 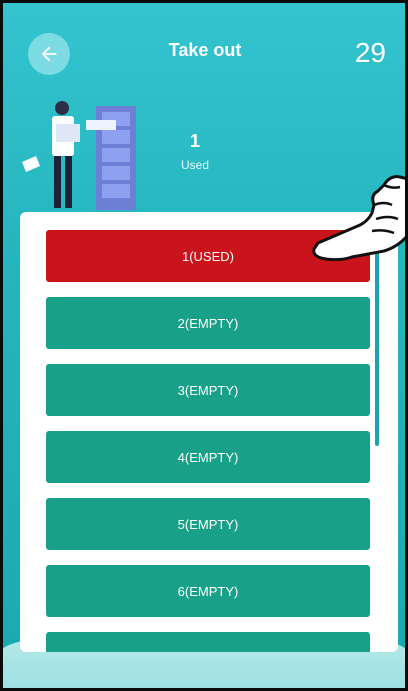 What do you see at coordinates (208, 457) in the screenshot?
I see `slot-4-button: 4(EMPTY)` at bounding box center [208, 457].